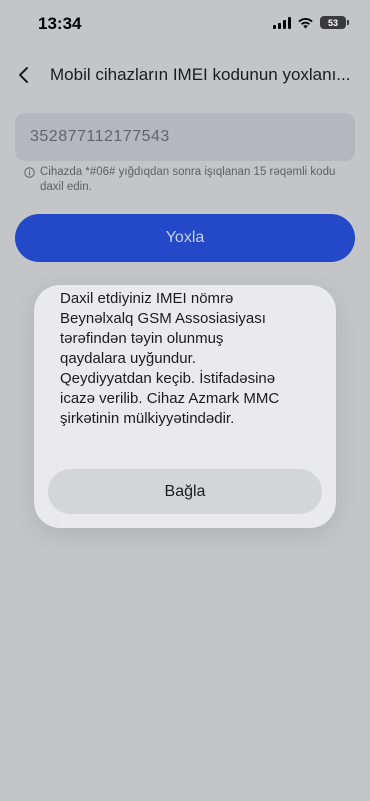 This screenshot has height=801, width=370. I want to click on imei-input: 352877112177543, so click(185, 137).